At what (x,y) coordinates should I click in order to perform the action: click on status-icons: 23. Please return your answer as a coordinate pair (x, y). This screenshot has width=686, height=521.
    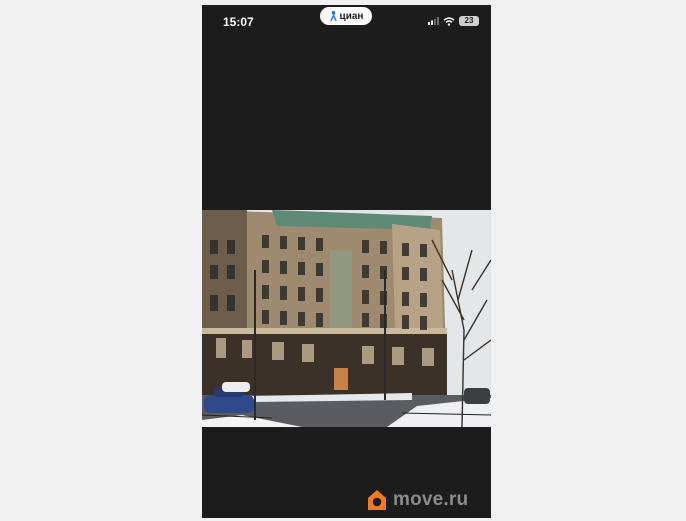
    Looking at the image, I should click on (453, 21).